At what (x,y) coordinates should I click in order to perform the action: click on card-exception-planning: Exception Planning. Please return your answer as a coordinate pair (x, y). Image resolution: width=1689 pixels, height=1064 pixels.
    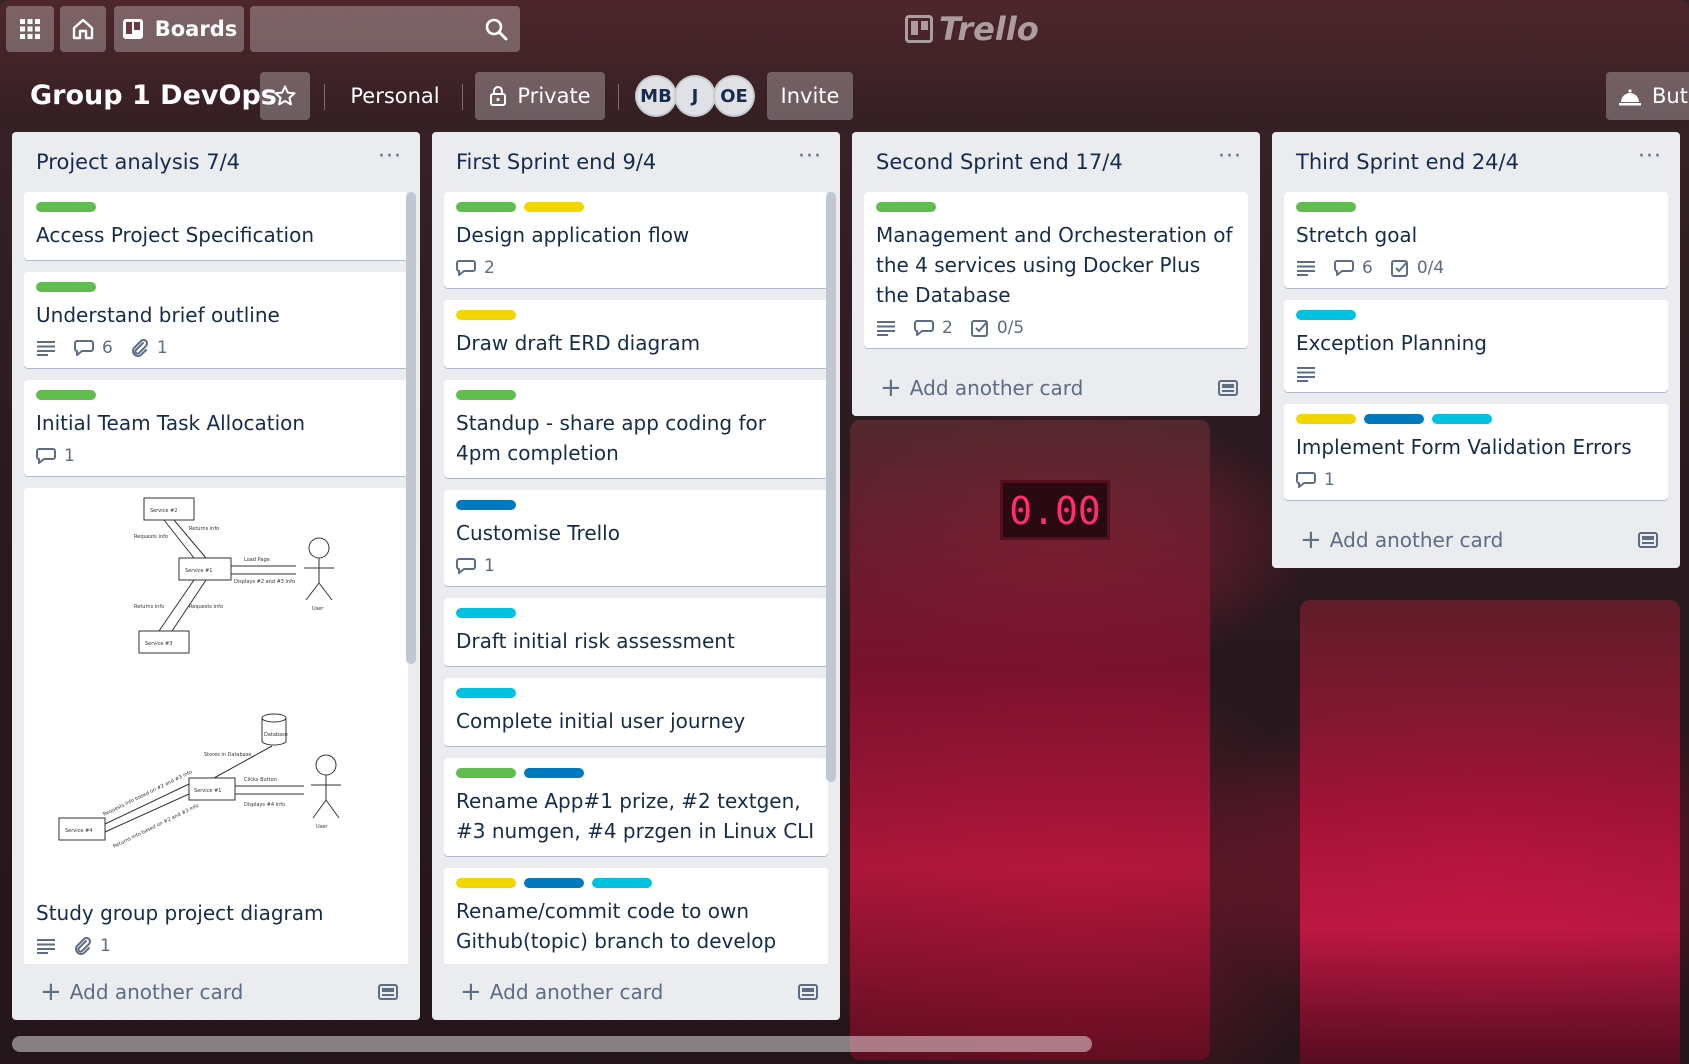
    Looking at the image, I should click on (1476, 346).